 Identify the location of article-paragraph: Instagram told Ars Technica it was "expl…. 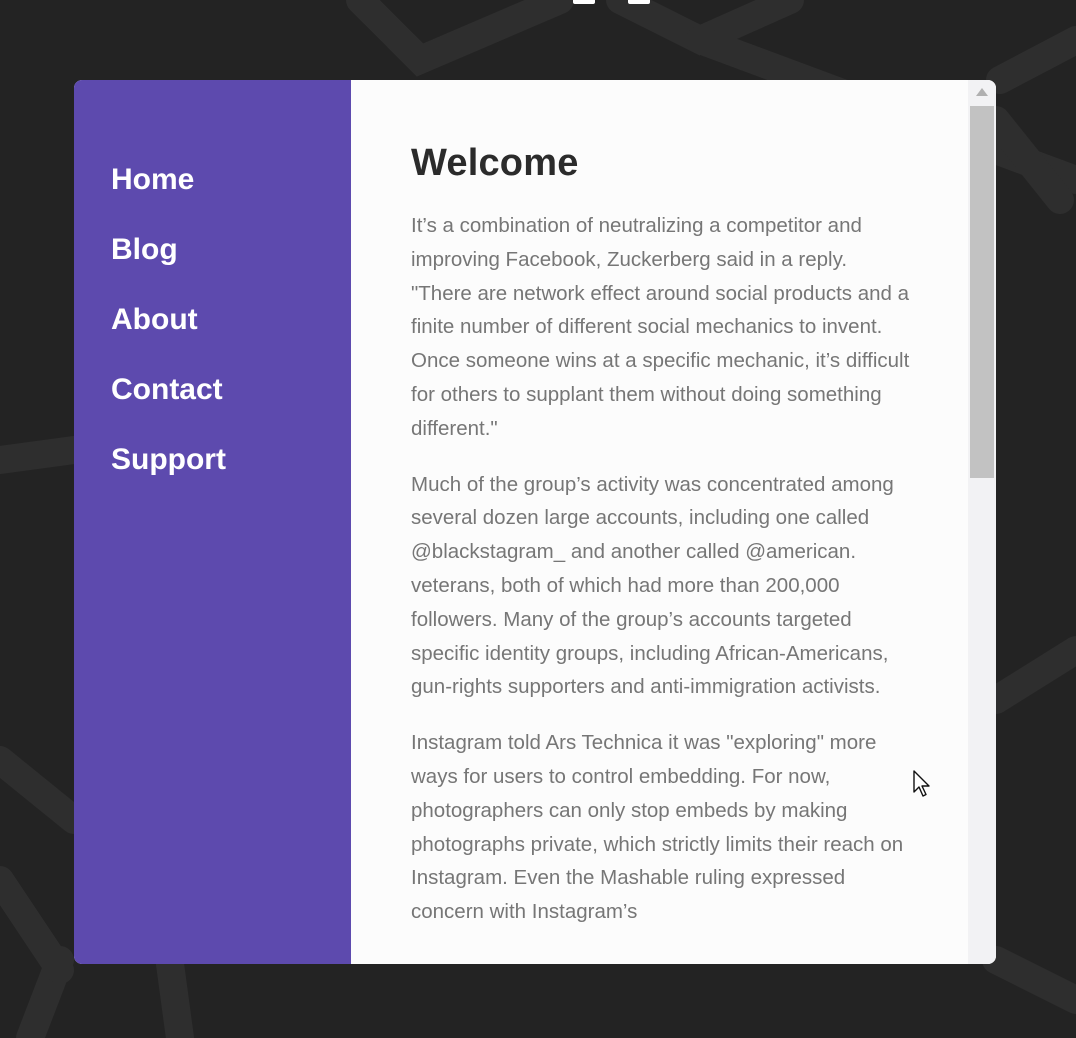
(657, 827).